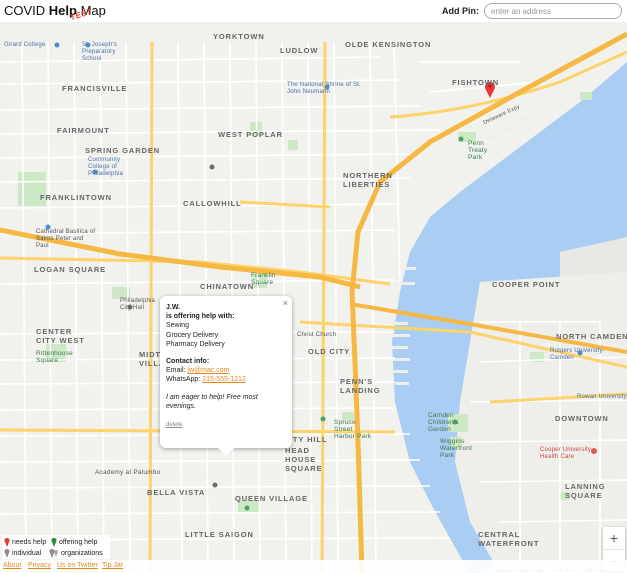 This screenshot has width=627, height=573. What do you see at coordinates (12, 565) in the screenshot?
I see `about-link: About` at bounding box center [12, 565].